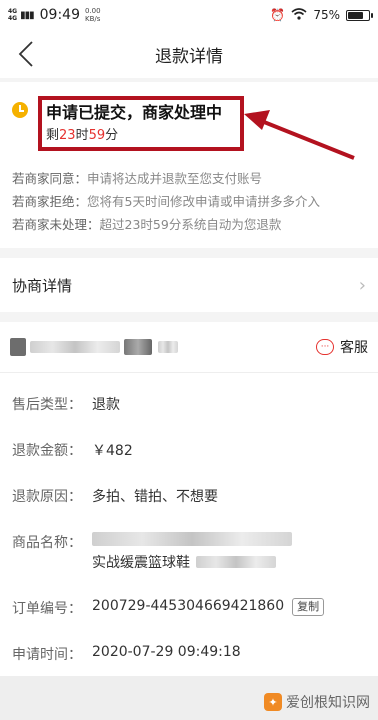 The image size is (378, 720). Describe the element at coordinates (141, 123) in the screenshot. I see `status-highlight-box: 申请已提交，商家处理中 剩23时59分` at that location.